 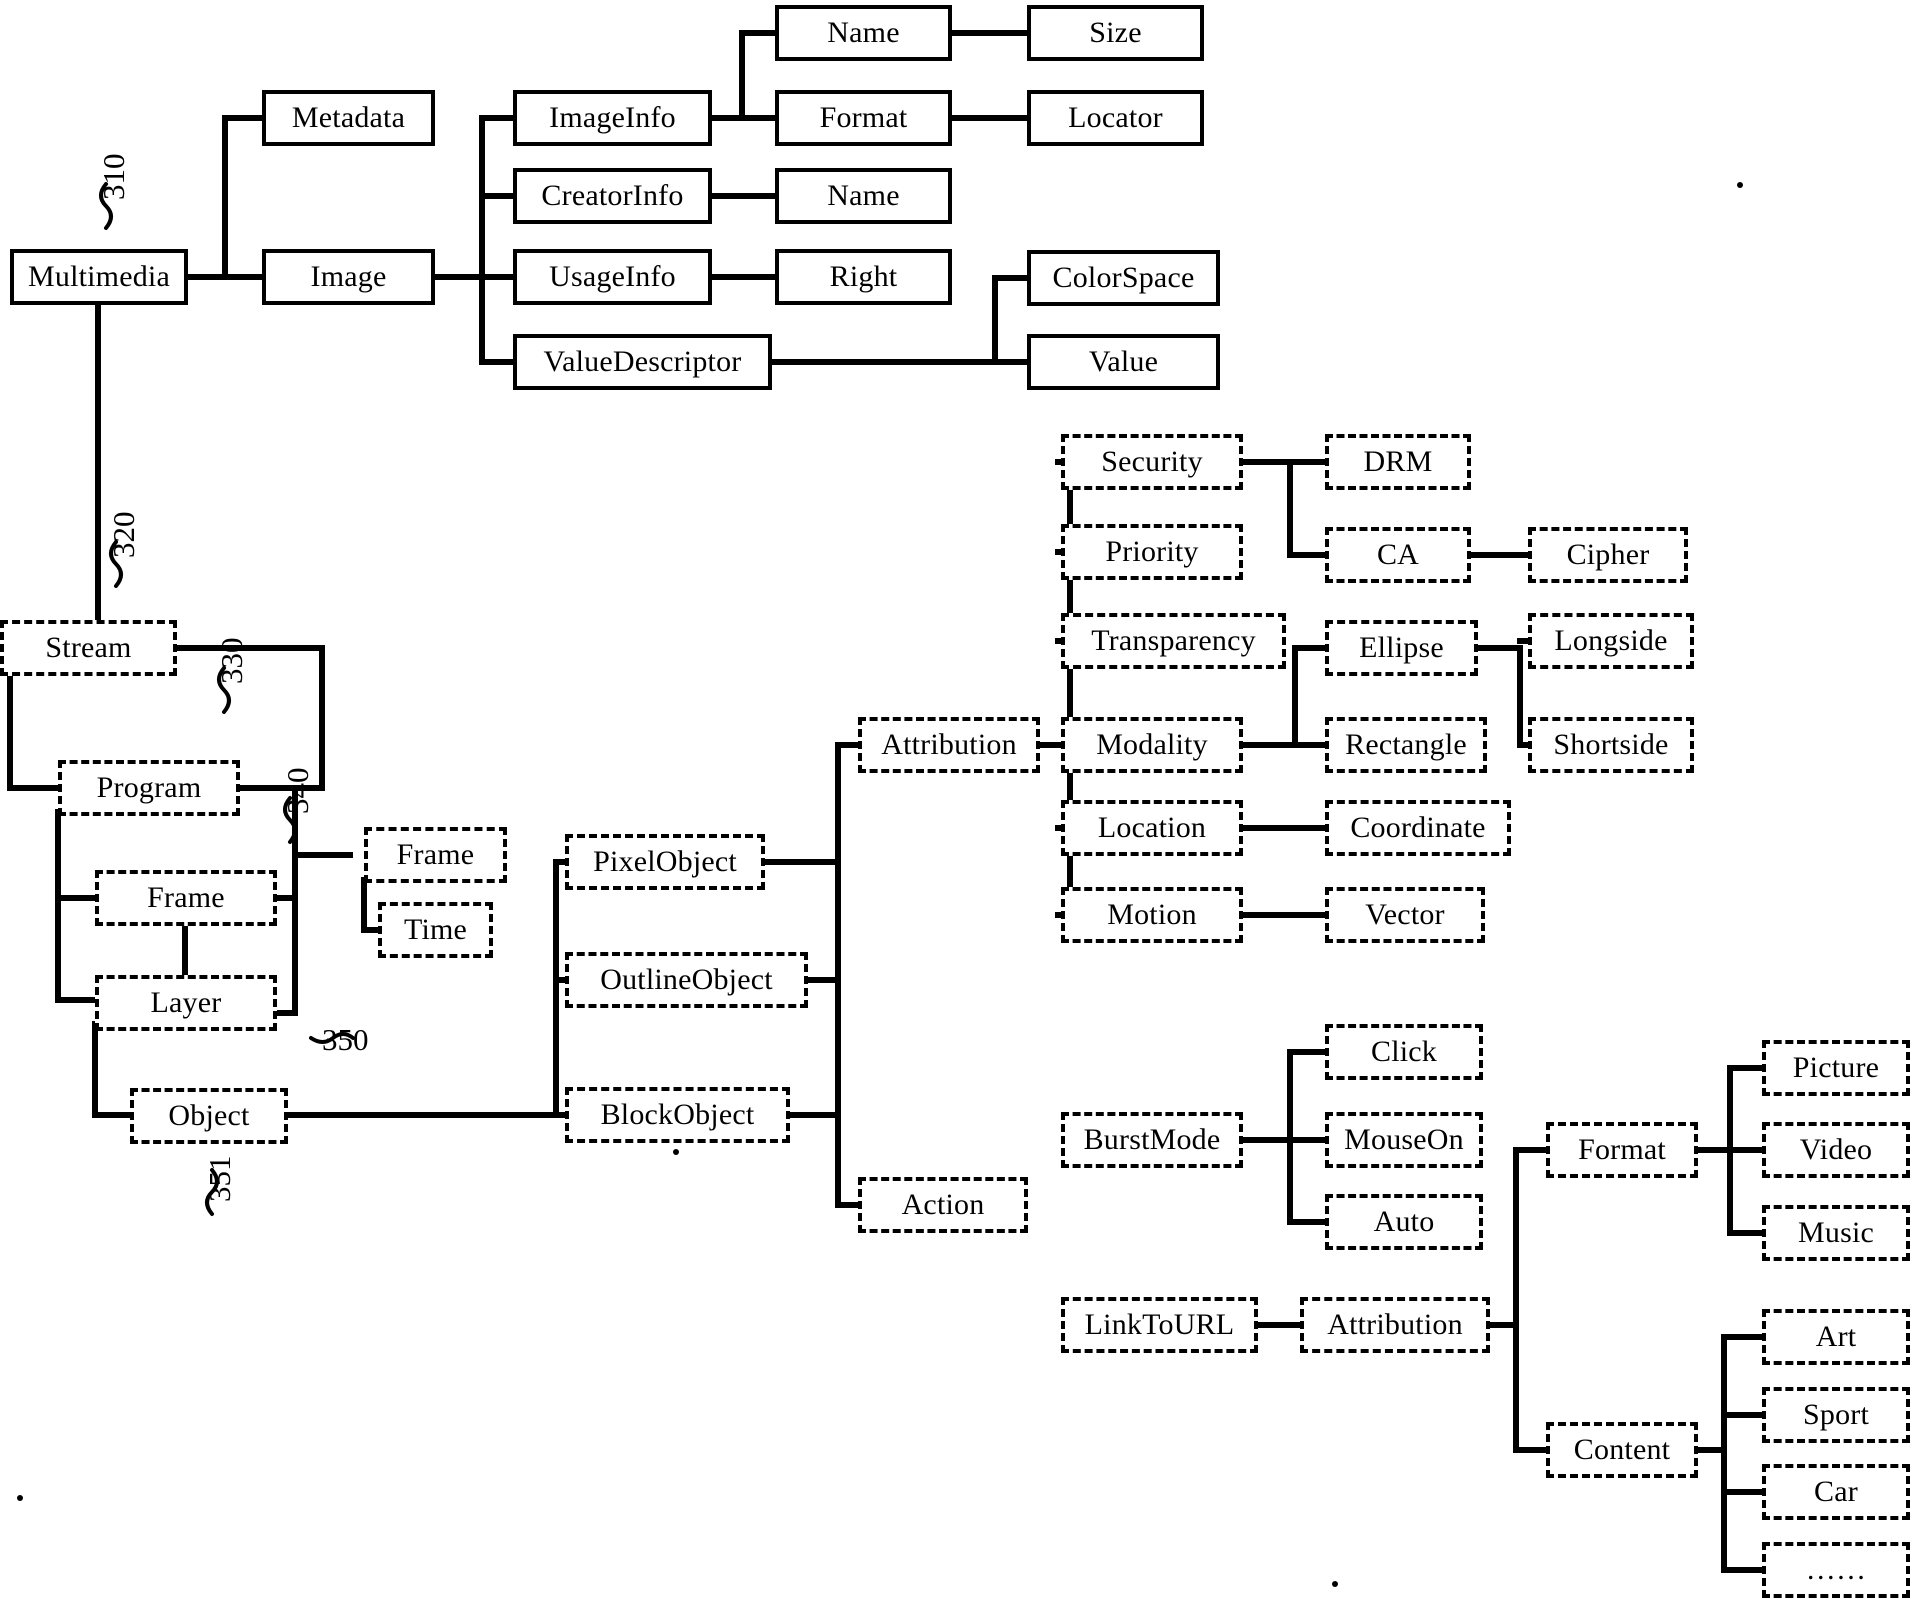 I want to click on node-frame-right: Frame, so click(x=435, y=855).